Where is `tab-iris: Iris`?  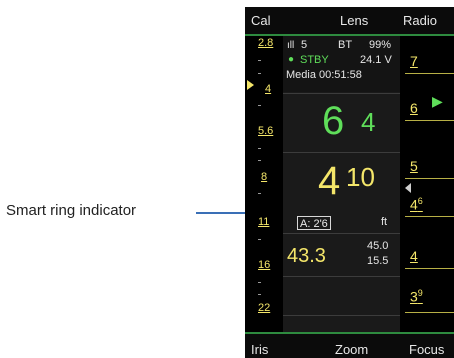 tab-iris: Iris is located at coordinates (259, 349).